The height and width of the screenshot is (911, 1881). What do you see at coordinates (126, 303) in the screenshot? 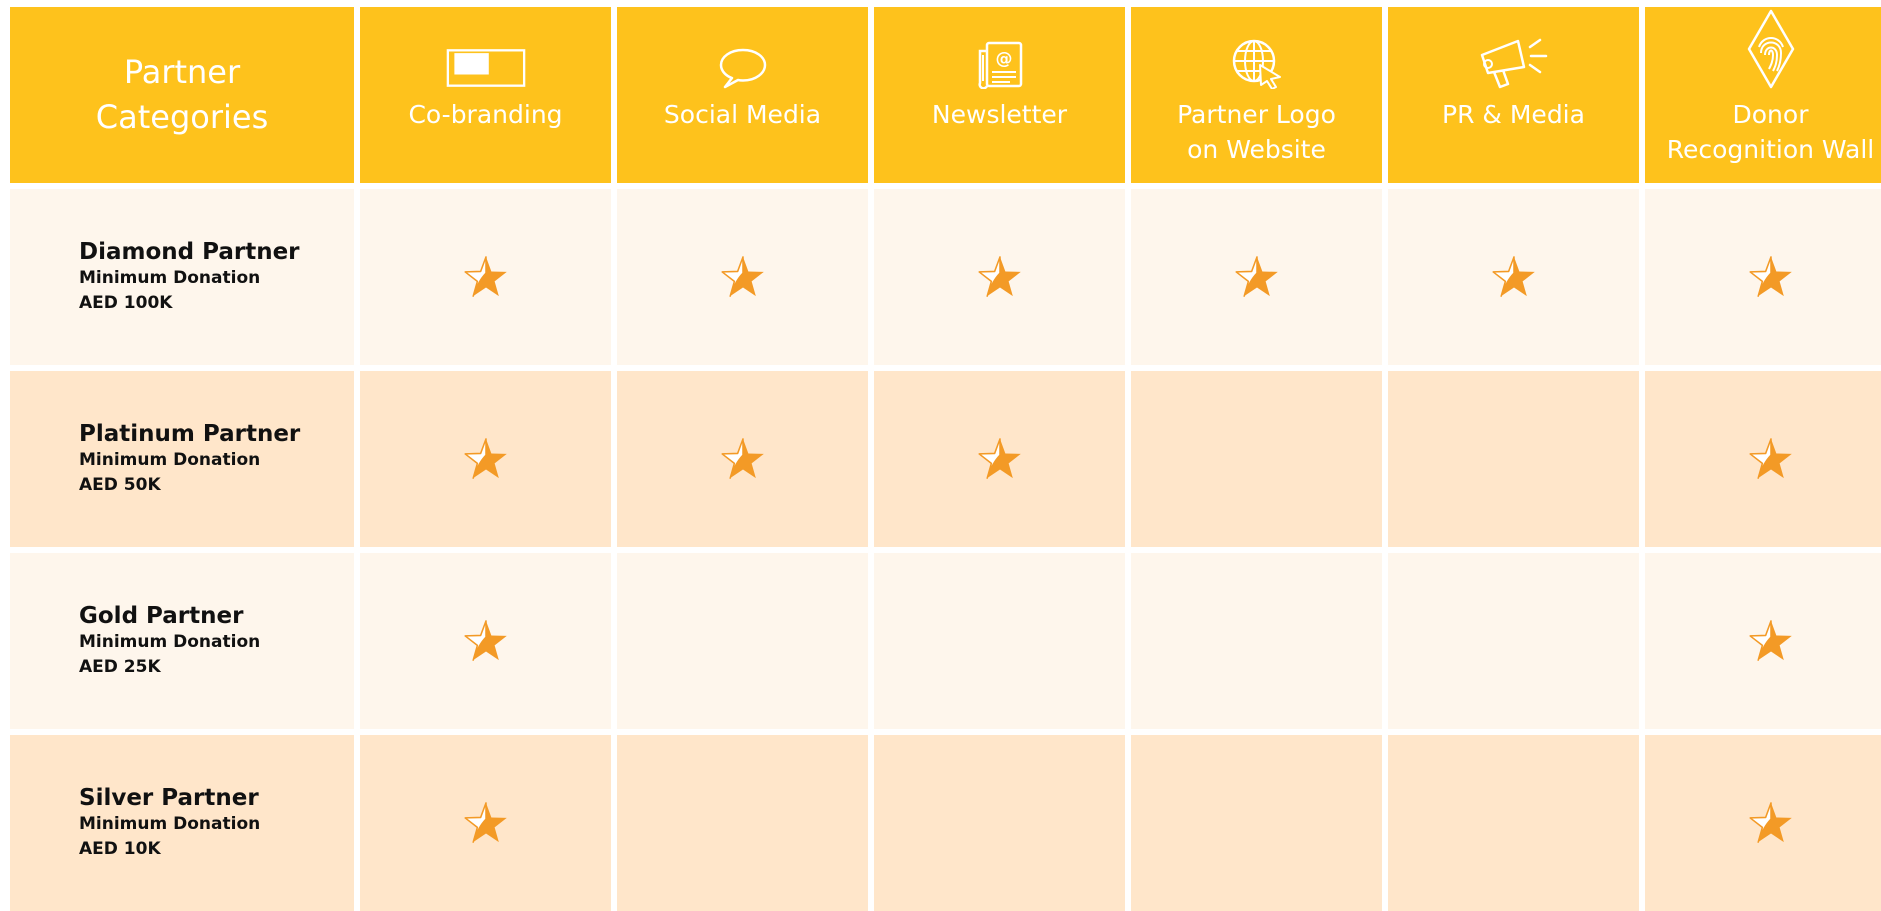
I see `tier-amount: AED 100K` at bounding box center [126, 303].